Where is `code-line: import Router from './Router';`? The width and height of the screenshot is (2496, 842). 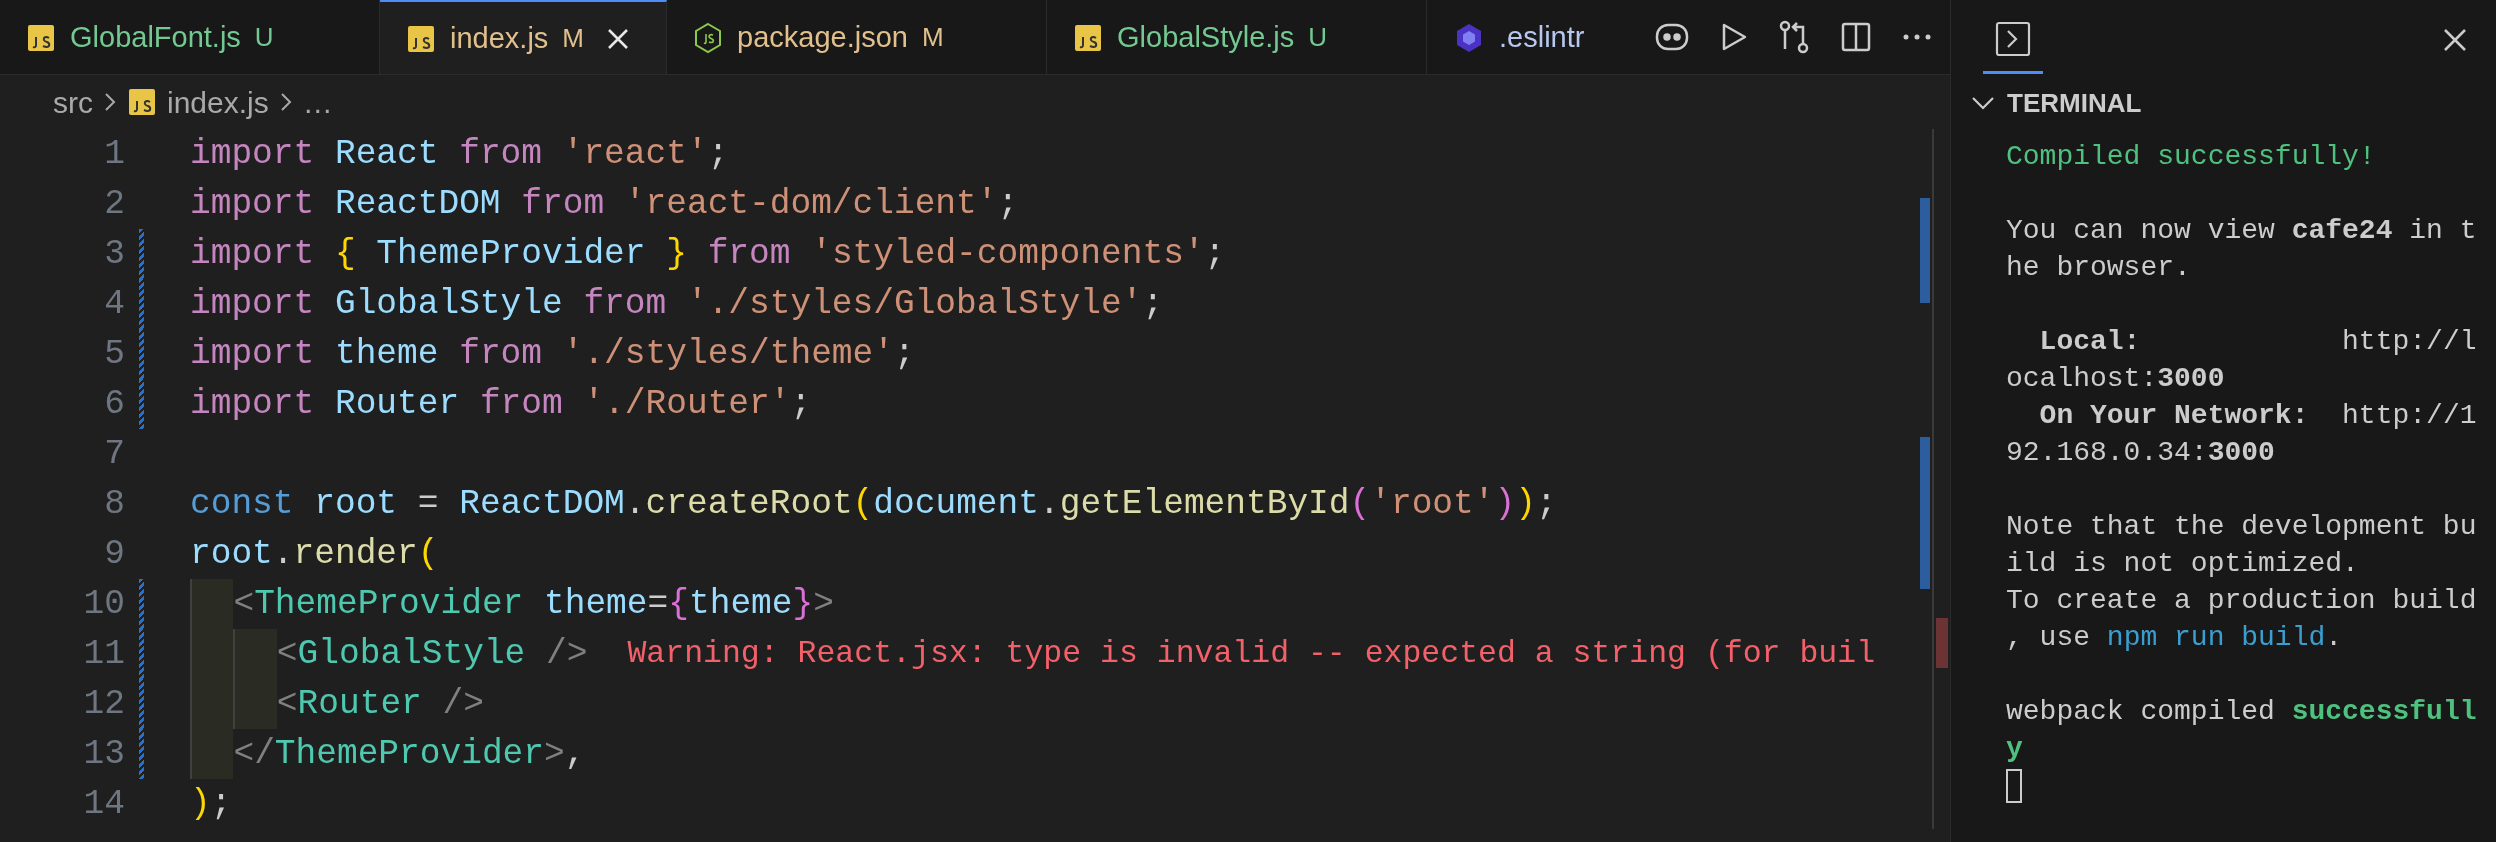 code-line: import Router from './Router'; is located at coordinates (501, 404).